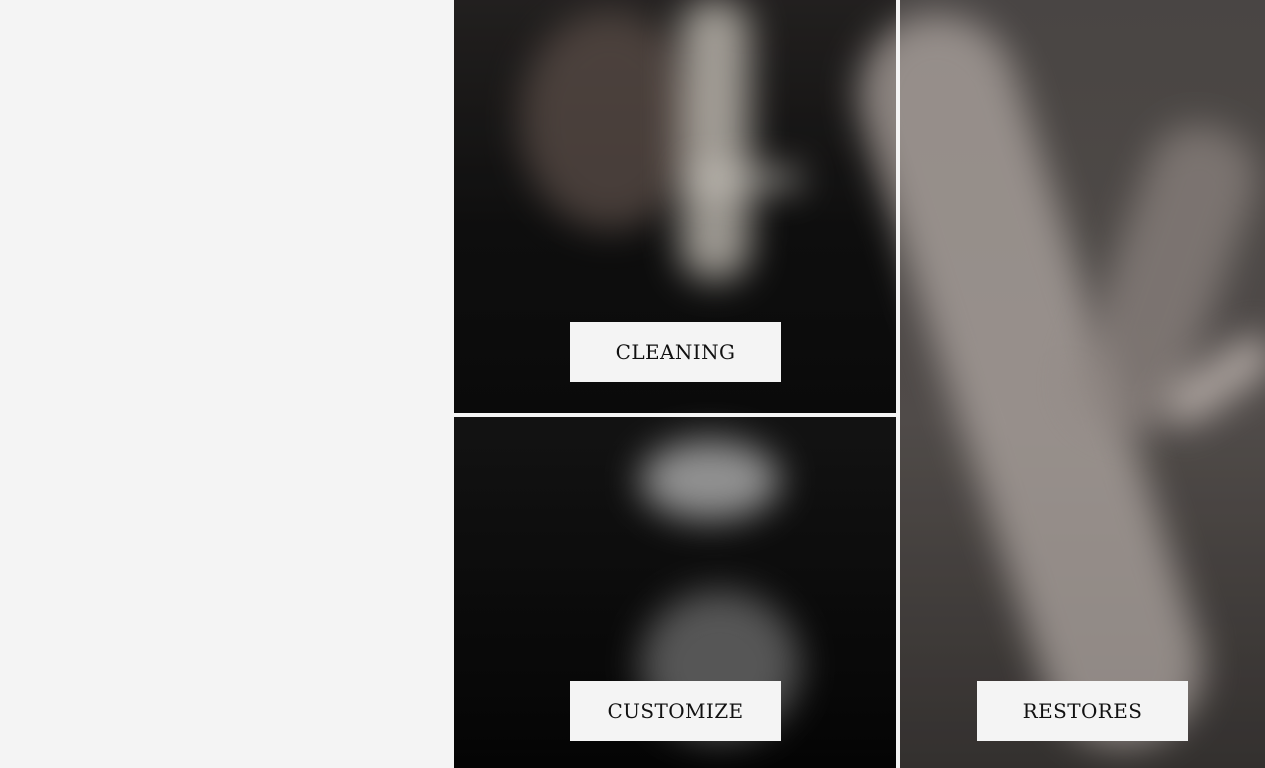 The width and height of the screenshot is (1265, 768). I want to click on cleaning-button: CLEANING, so click(675, 352).